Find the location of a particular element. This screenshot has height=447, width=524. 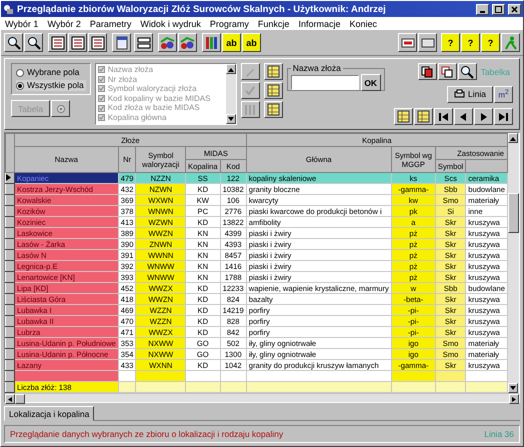

menu-item: Widok i wydruk is located at coordinates (170, 23).